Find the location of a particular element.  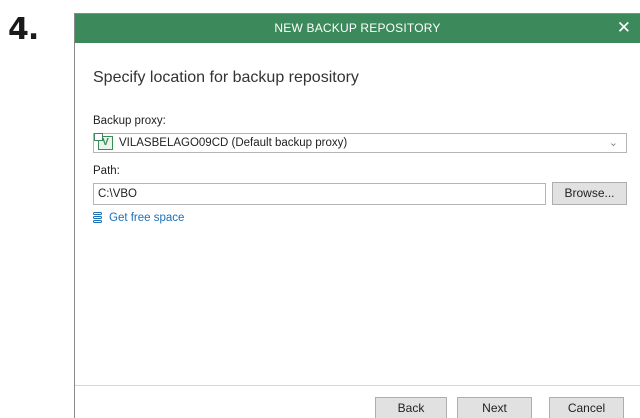

path-label: Path: is located at coordinates (106, 171).